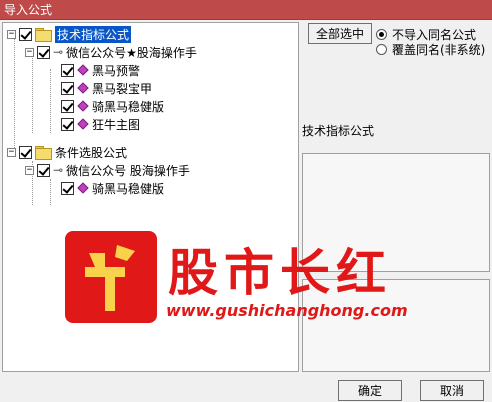 Image resolution: width=492 pixels, height=402 pixels. I want to click on tree-node-label: 微信公众号★股海操作手, so click(131, 52).